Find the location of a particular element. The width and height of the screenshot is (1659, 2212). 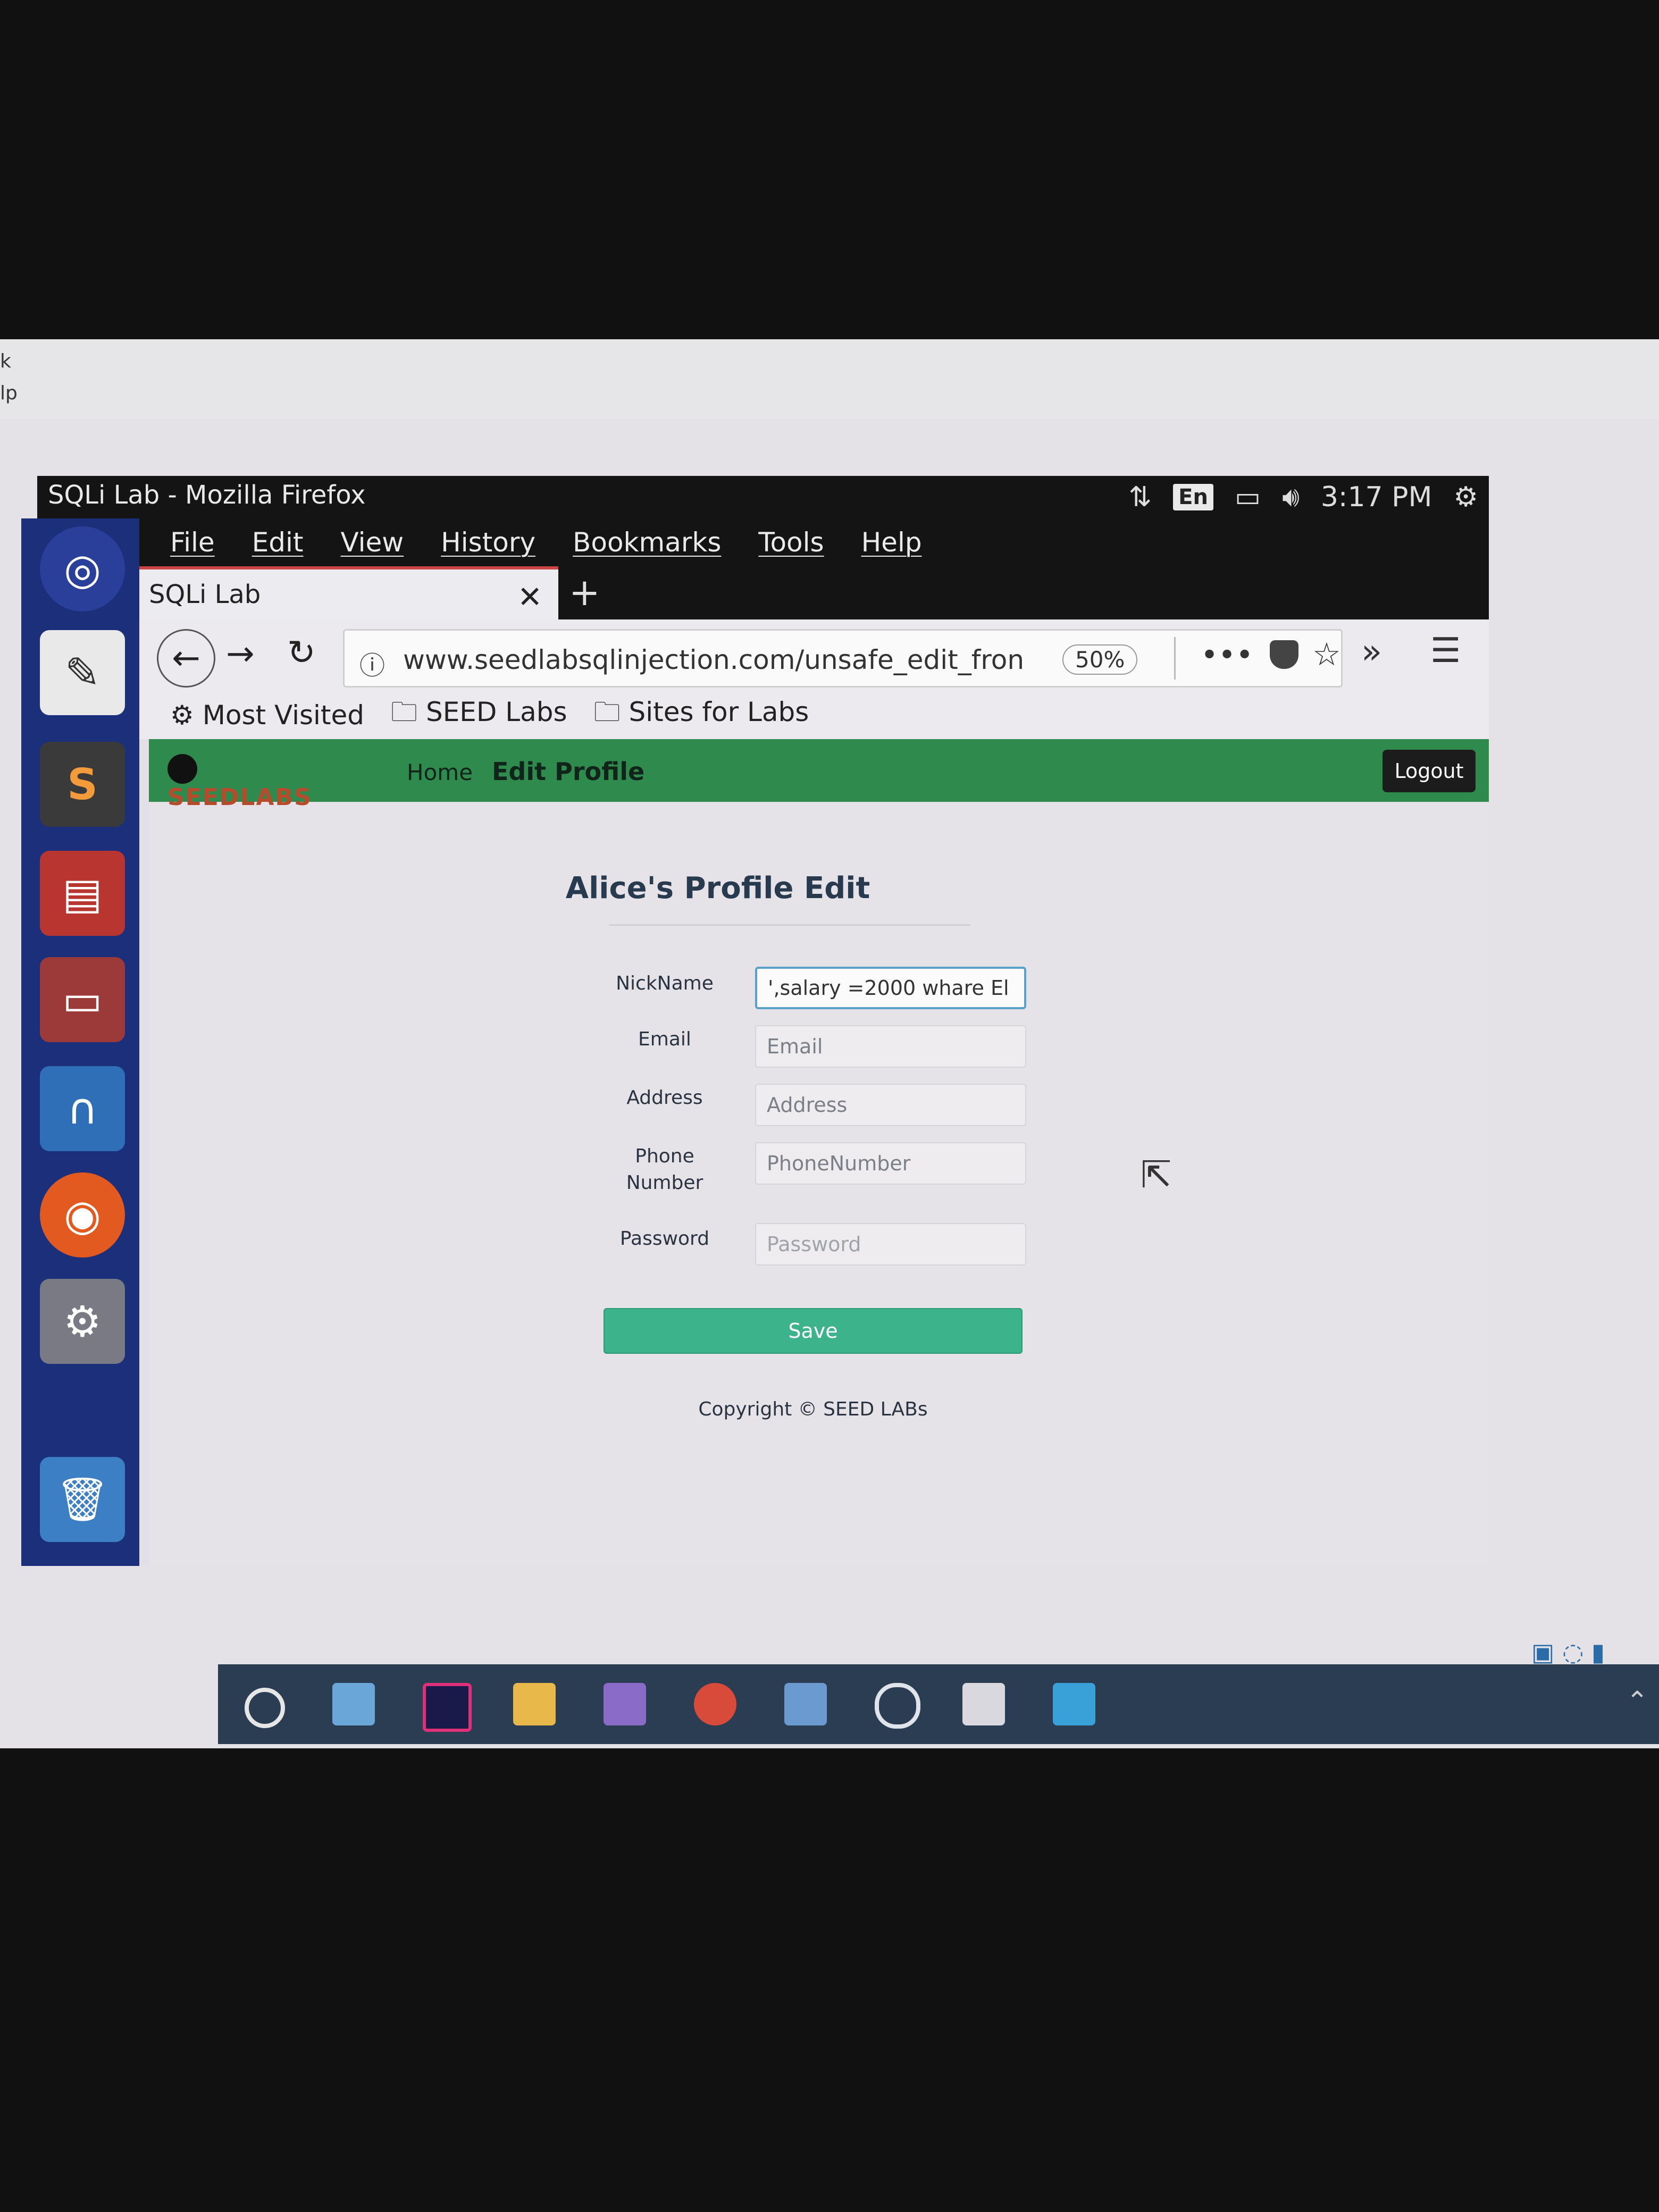

ubuntu-launcher: ◎ ✎ S ▤ ▭ ∩ ◉ ⚙ 🗑︎ is located at coordinates (80, 1042).